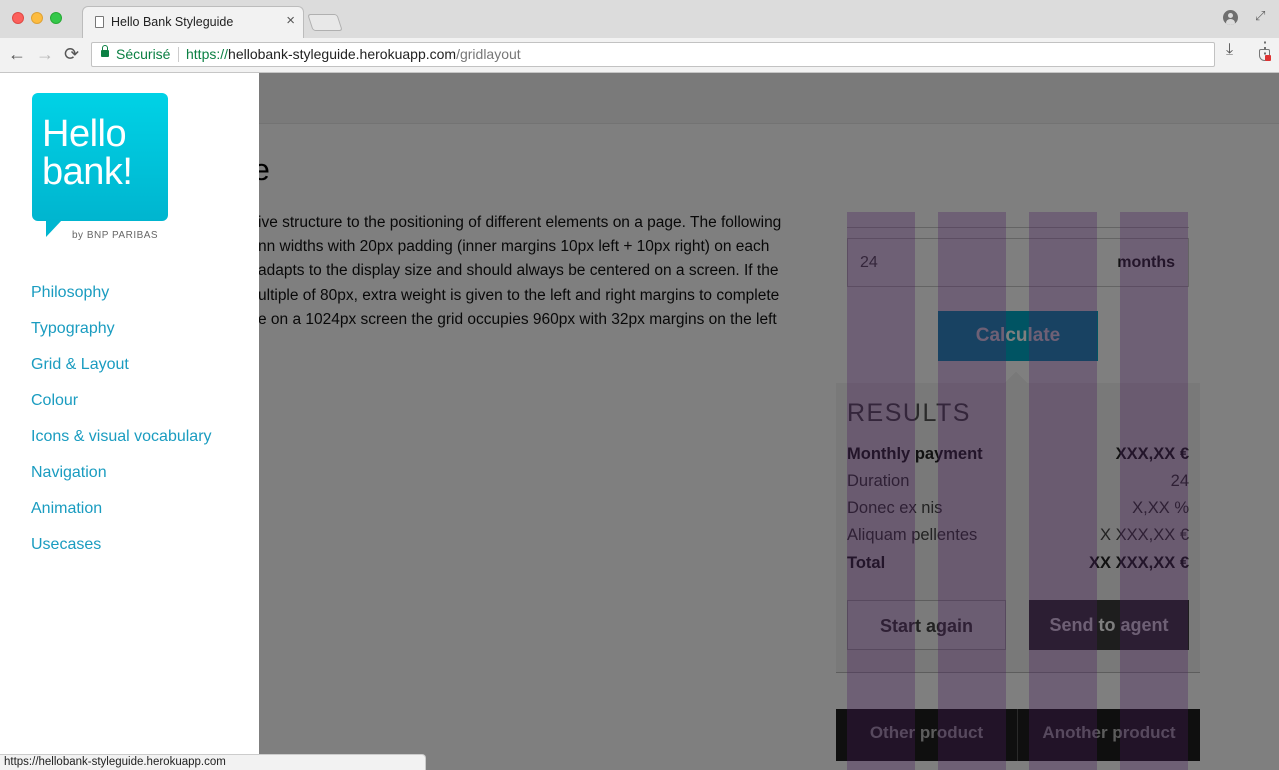 The image size is (1279, 770). What do you see at coordinates (54, 228) in the screenshot?
I see `logo-speech-tail` at bounding box center [54, 228].